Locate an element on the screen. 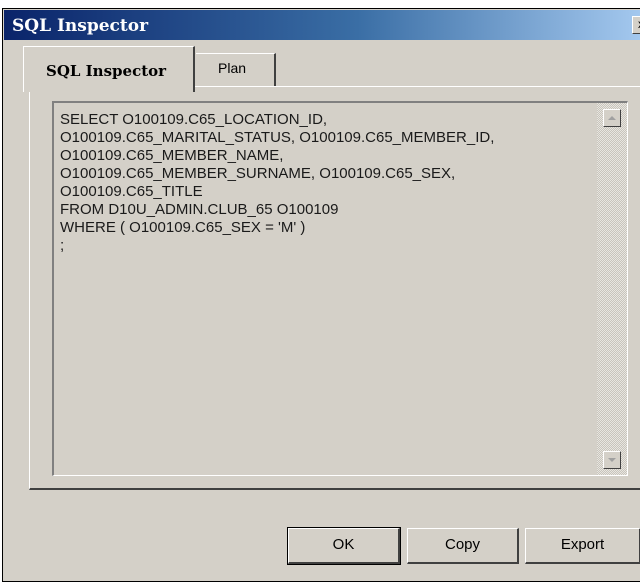  tab-sql-inspector: SQL Inspector is located at coordinates (109, 69).